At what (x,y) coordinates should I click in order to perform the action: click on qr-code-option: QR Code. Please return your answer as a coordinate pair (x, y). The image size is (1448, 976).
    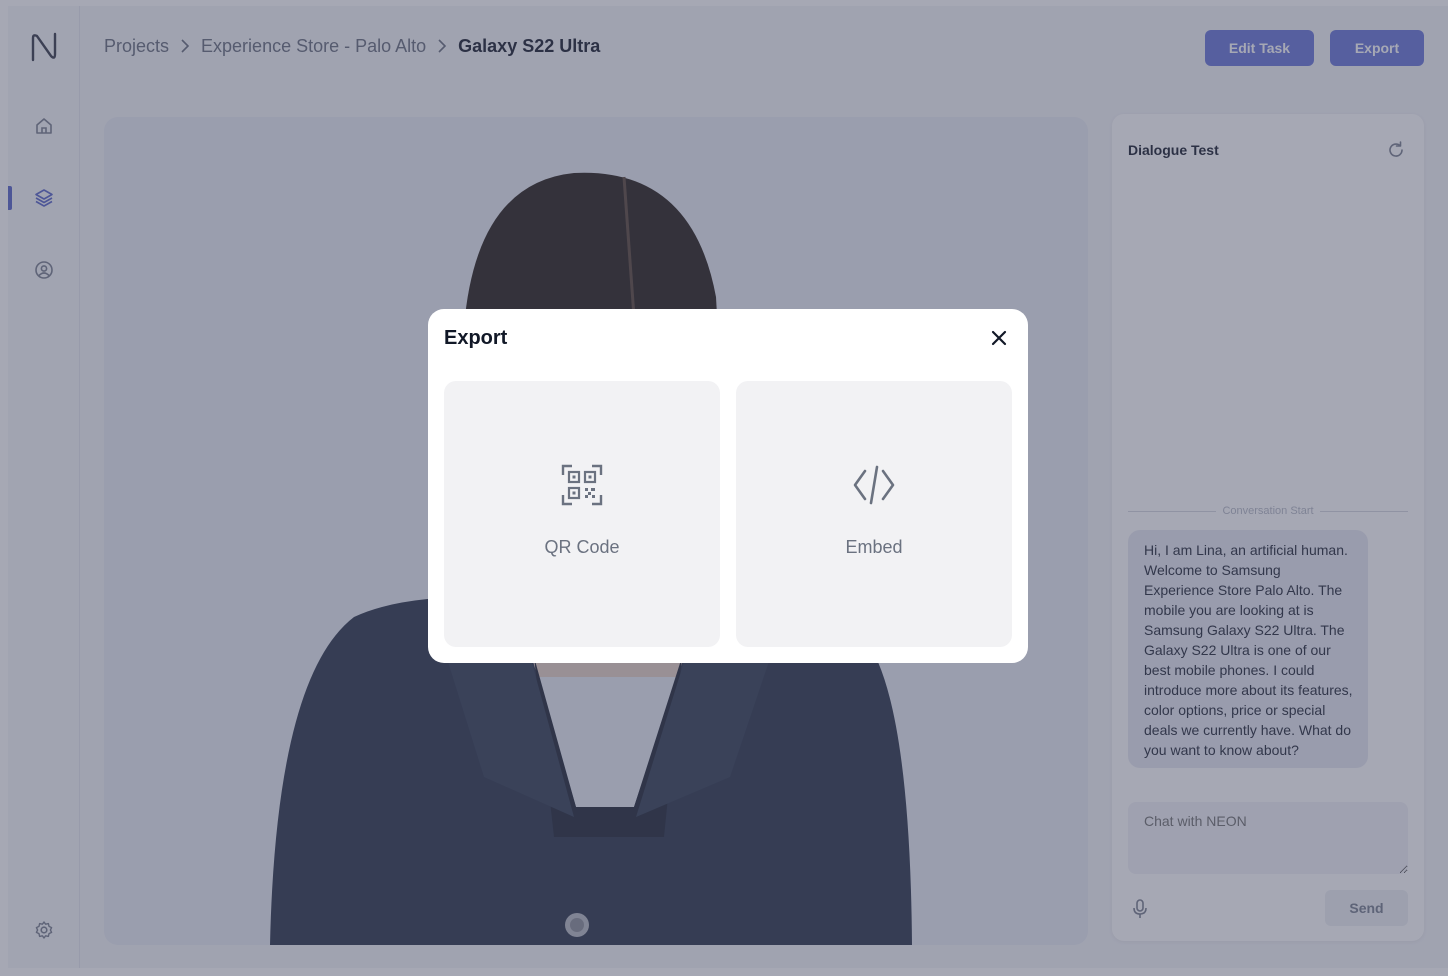
    Looking at the image, I should click on (582, 514).